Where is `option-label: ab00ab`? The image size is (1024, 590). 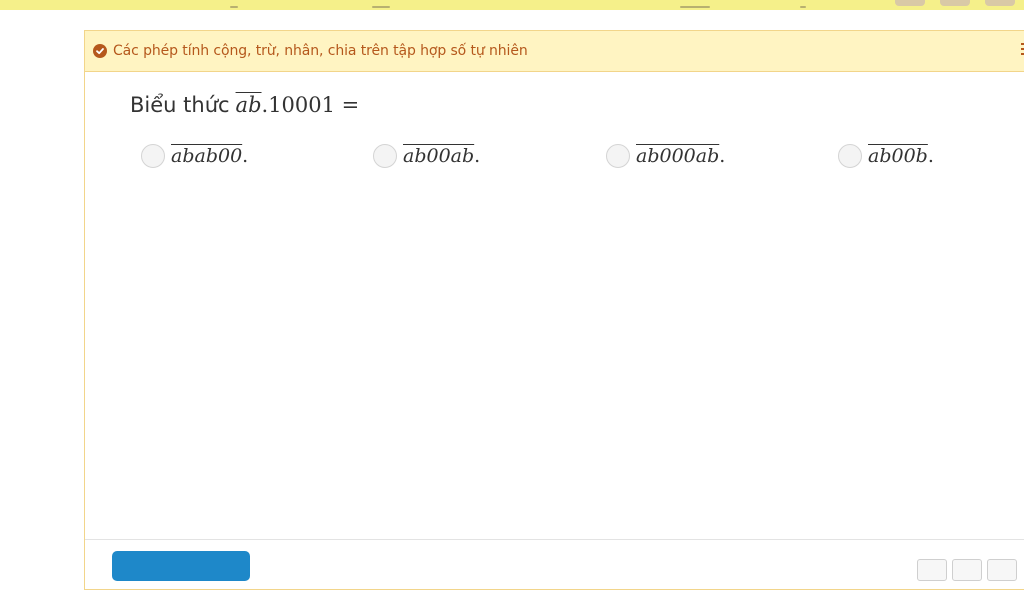
option-label: ab00ab is located at coordinates (439, 156).